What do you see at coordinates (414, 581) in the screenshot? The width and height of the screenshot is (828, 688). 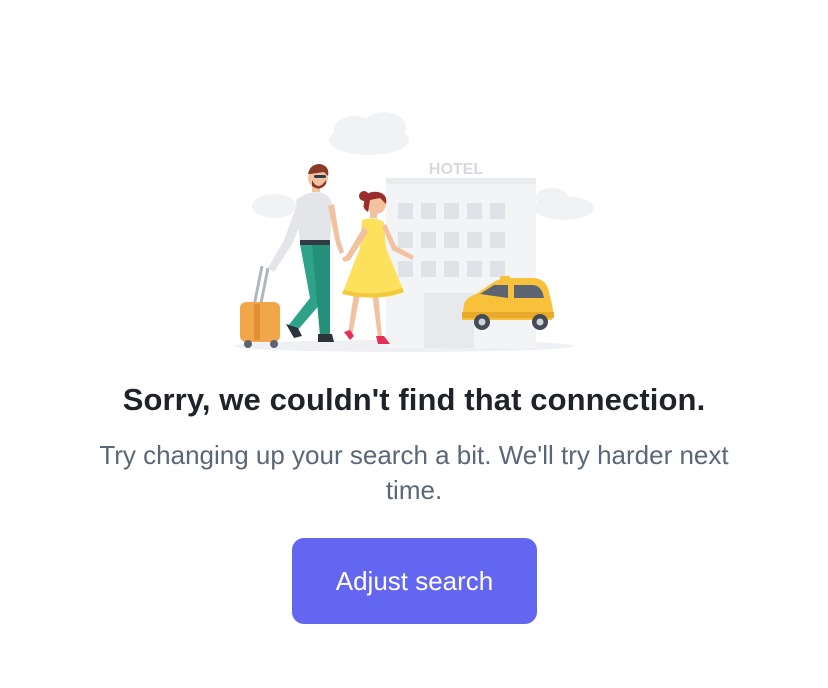 I see `adjust-search-button: Adjust search` at bounding box center [414, 581].